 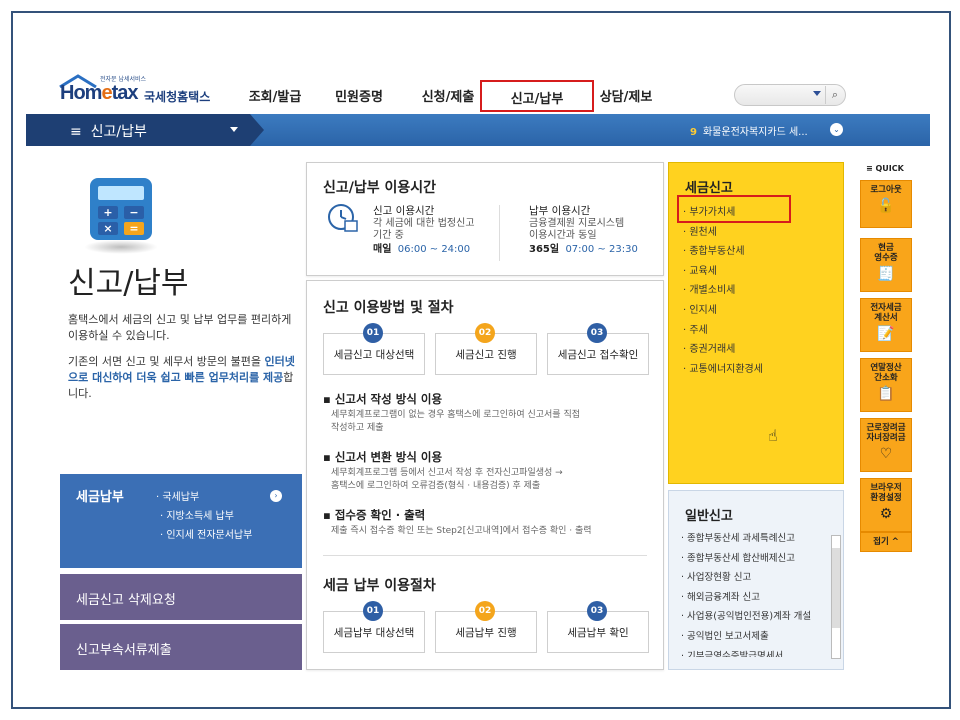 I want to click on tax-payment-menu: 세금납부 · 국세납부 · 지방소득세 납부 · 인지세 전자문서납부 ›, so click(x=181, y=521).